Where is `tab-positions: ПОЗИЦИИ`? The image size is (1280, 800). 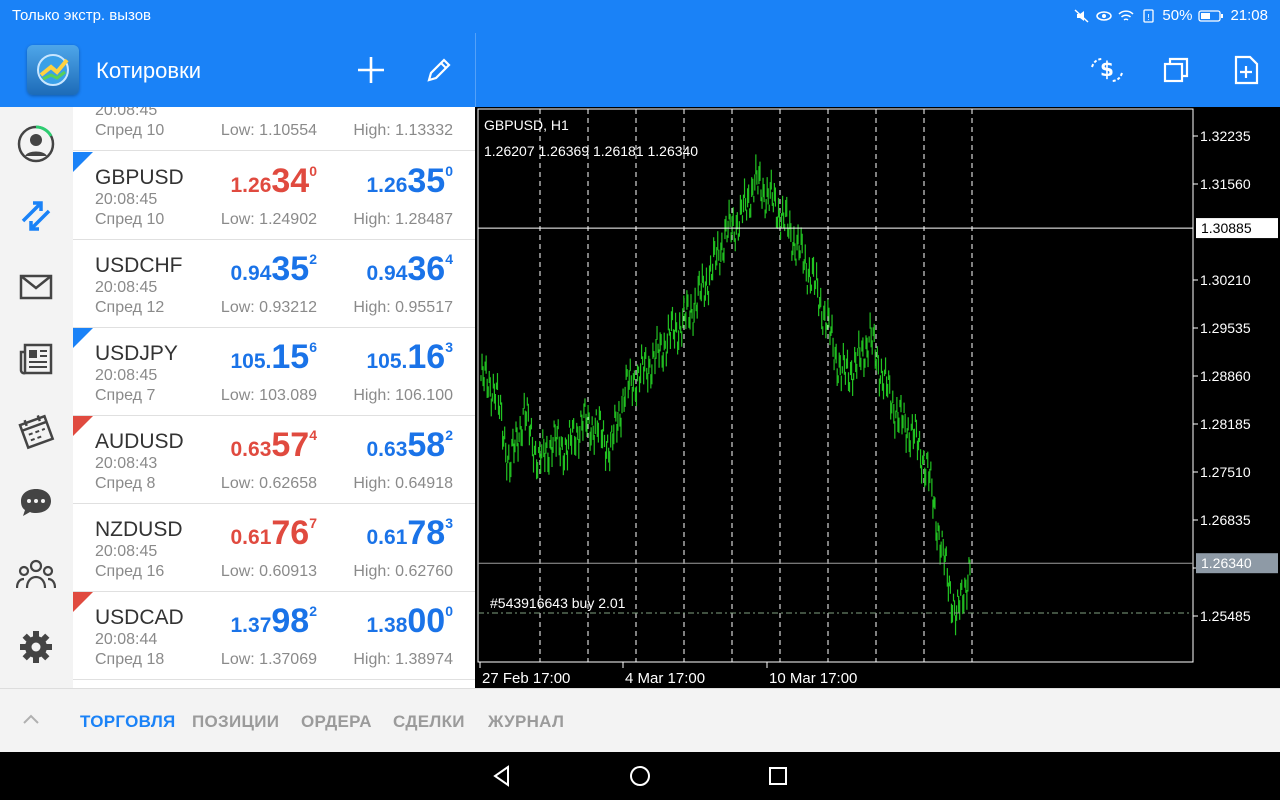 tab-positions: ПОЗИЦИИ is located at coordinates (235, 722).